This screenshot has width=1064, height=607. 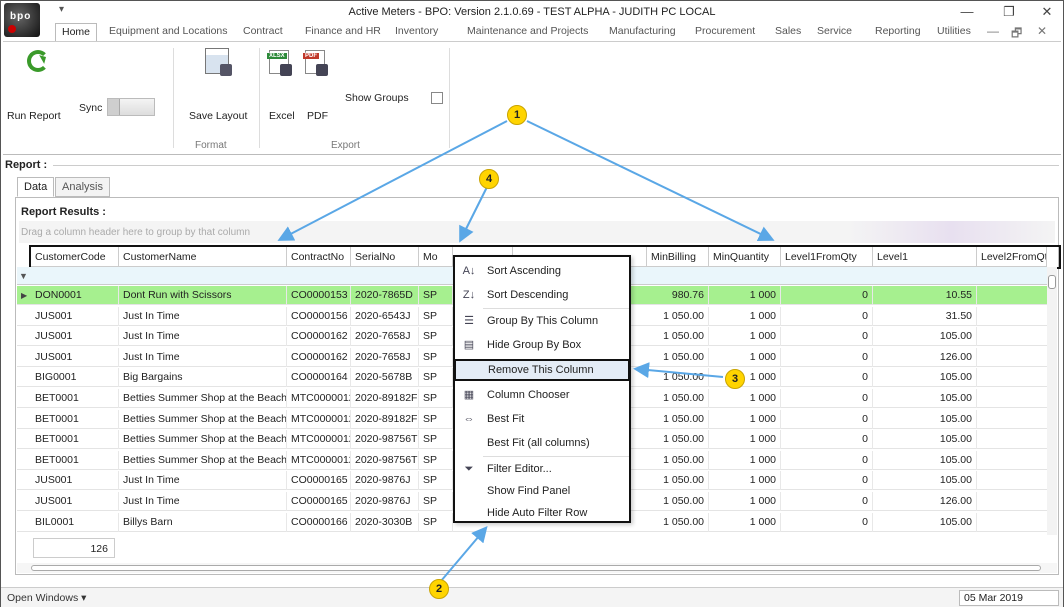 I want to click on save-layout-button: Save Layout, so click(x=218, y=116).